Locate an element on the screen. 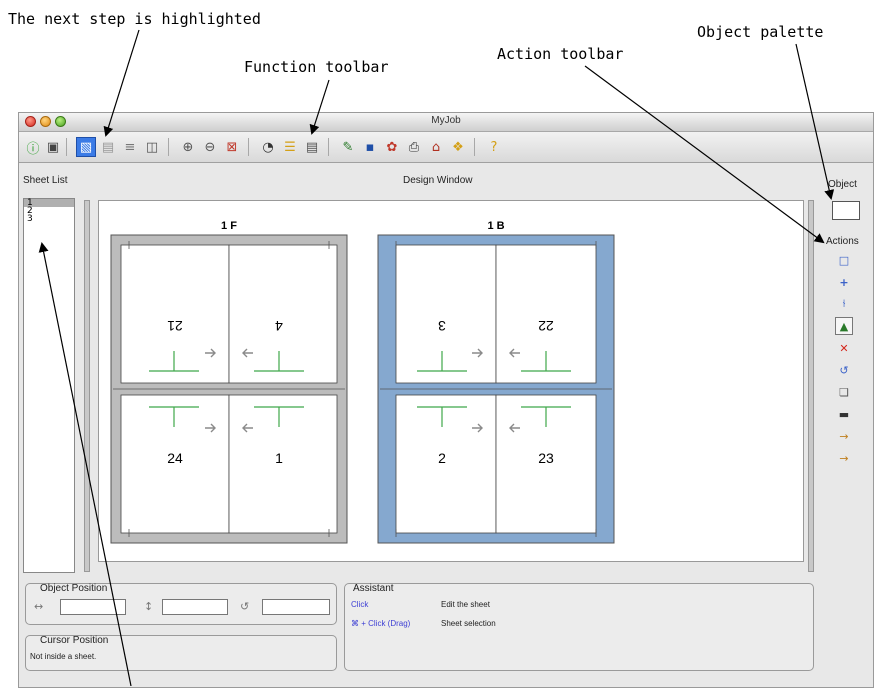 This screenshot has width=878, height=688. design-window-scrollbar is located at coordinates (811, 386).